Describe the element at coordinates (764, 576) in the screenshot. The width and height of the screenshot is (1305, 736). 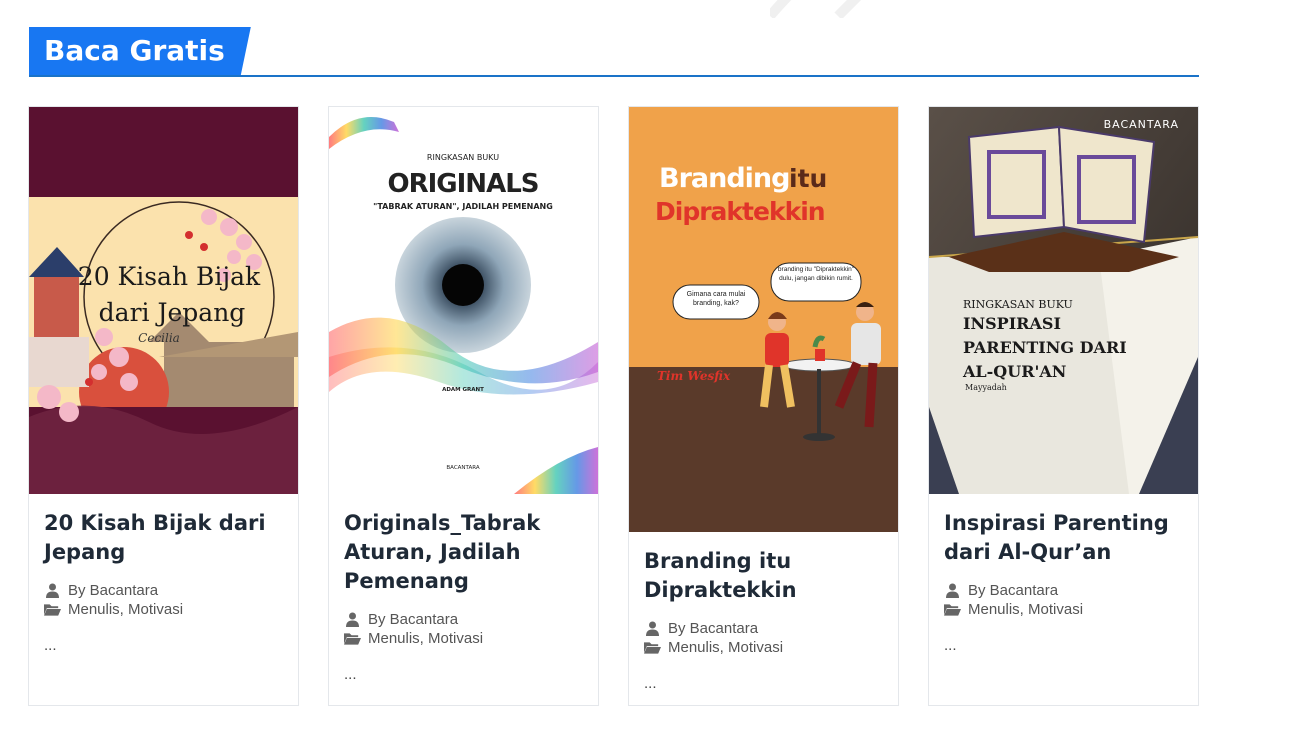
I see `book-title-link: Branding itu Dipraktekkin` at that location.